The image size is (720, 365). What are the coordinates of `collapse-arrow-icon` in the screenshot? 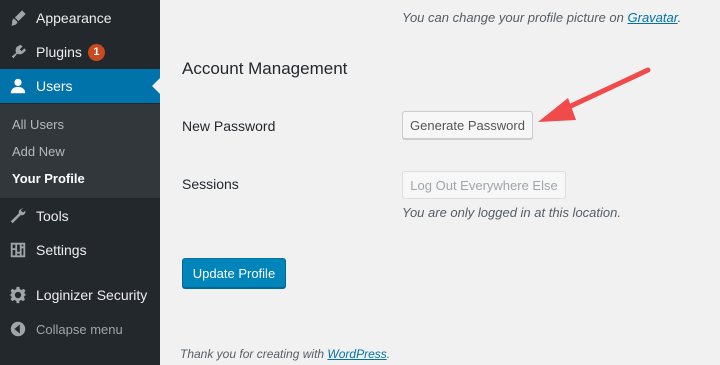 It's located at (18, 329).